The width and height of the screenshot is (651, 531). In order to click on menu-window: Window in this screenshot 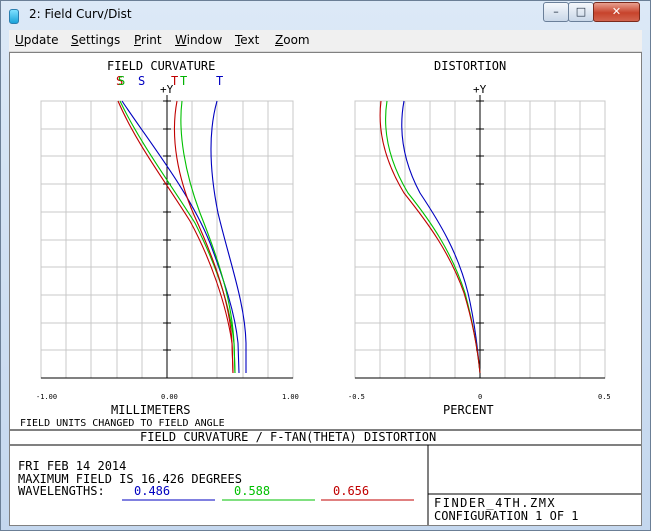, I will do `click(198, 40)`.